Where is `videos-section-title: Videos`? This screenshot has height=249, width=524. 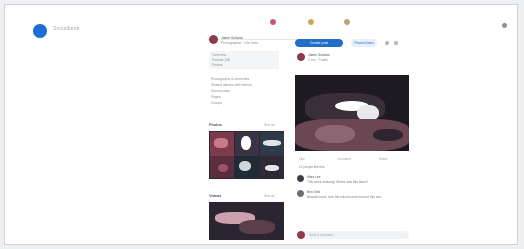 videos-section-title: Videos is located at coordinates (215, 196).